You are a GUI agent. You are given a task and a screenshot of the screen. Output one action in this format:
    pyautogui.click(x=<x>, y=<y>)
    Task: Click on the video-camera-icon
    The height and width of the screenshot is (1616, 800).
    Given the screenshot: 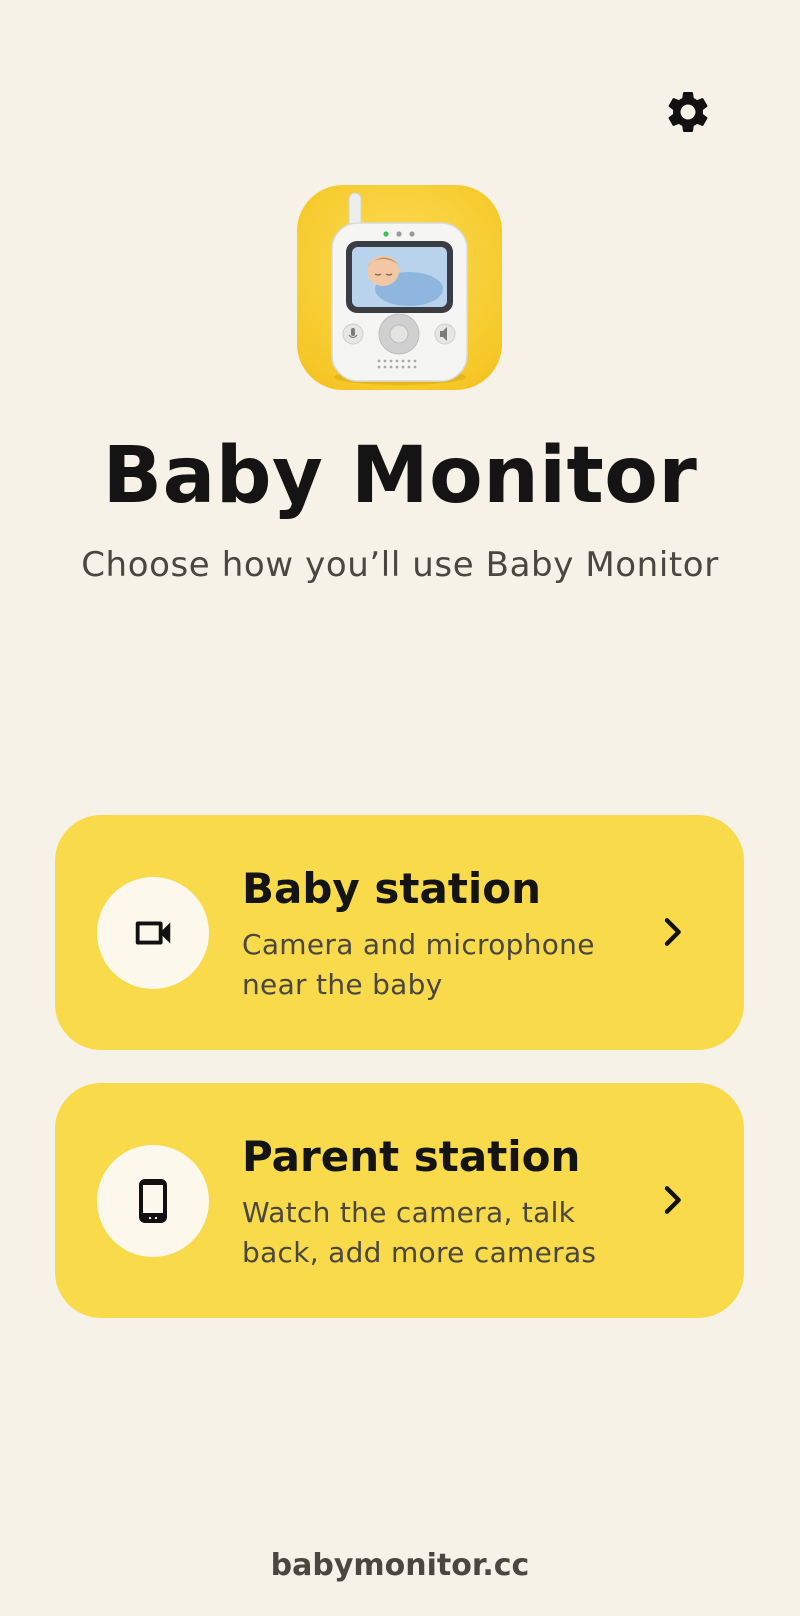 What is the action you would take?
    pyautogui.click(x=153, y=933)
    